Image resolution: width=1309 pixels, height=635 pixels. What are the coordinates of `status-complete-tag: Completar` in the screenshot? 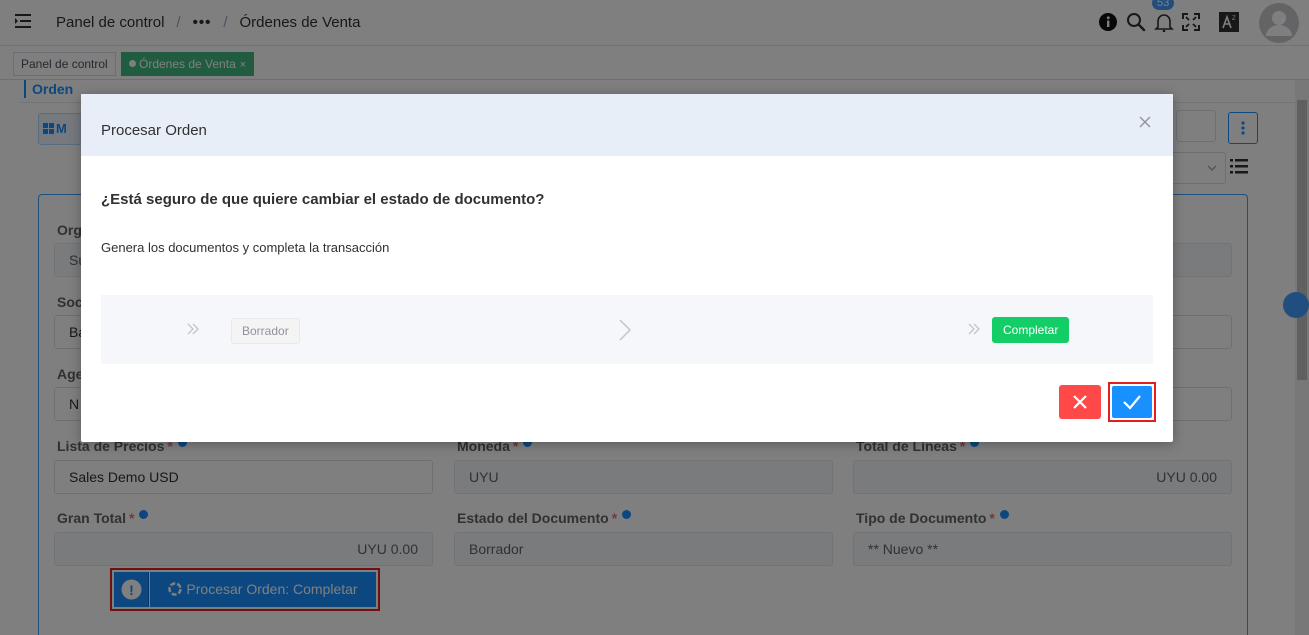 It's located at (1031, 330).